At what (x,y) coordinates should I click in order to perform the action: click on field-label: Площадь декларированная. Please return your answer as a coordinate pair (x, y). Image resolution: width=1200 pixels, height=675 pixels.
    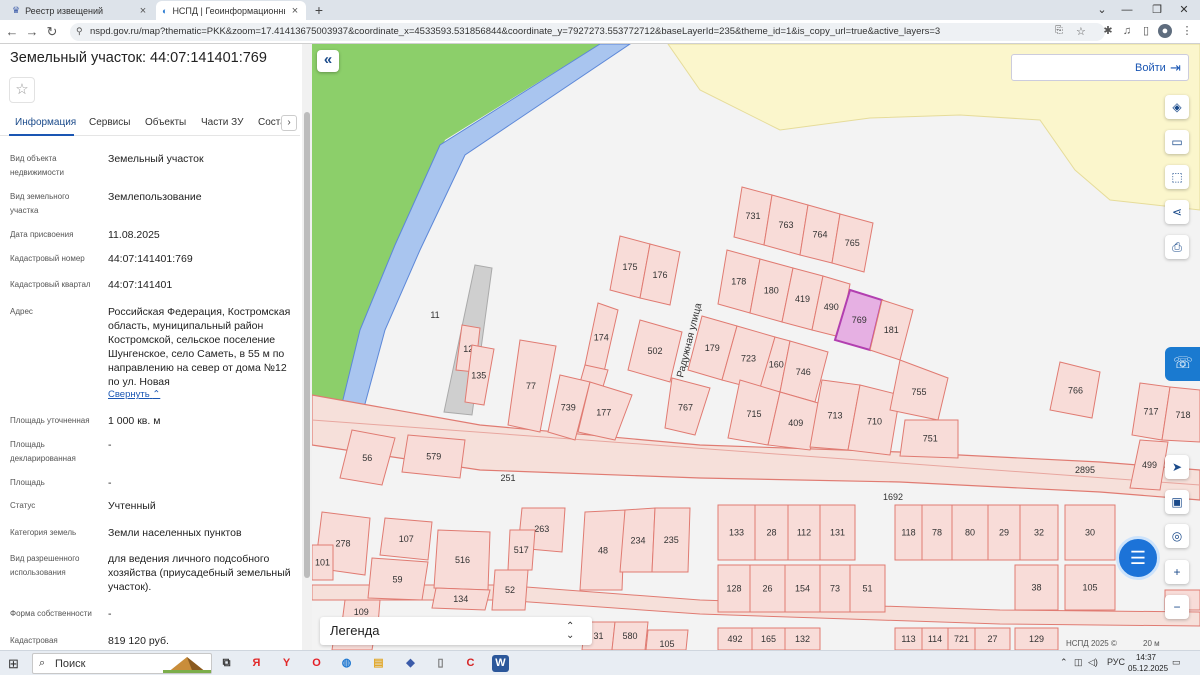
    Looking at the image, I should click on (43, 451).